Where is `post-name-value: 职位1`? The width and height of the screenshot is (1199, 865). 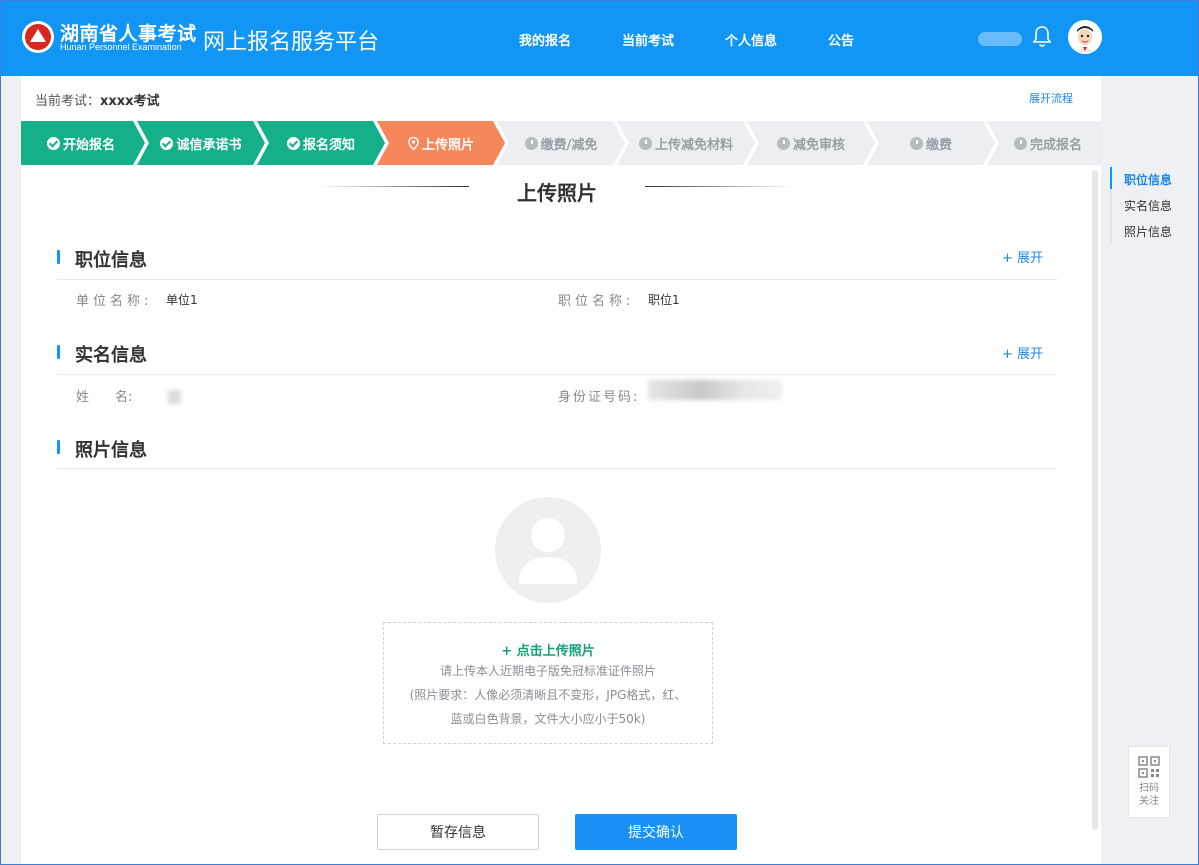 post-name-value: 职位1 is located at coordinates (664, 300).